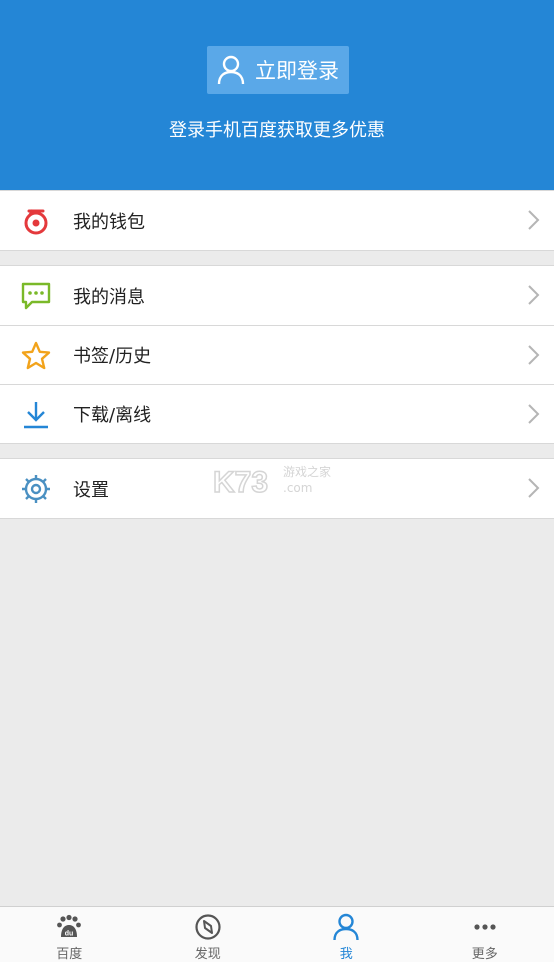 This screenshot has height=962, width=554. I want to click on tab-baidu: du 百度, so click(69, 934).